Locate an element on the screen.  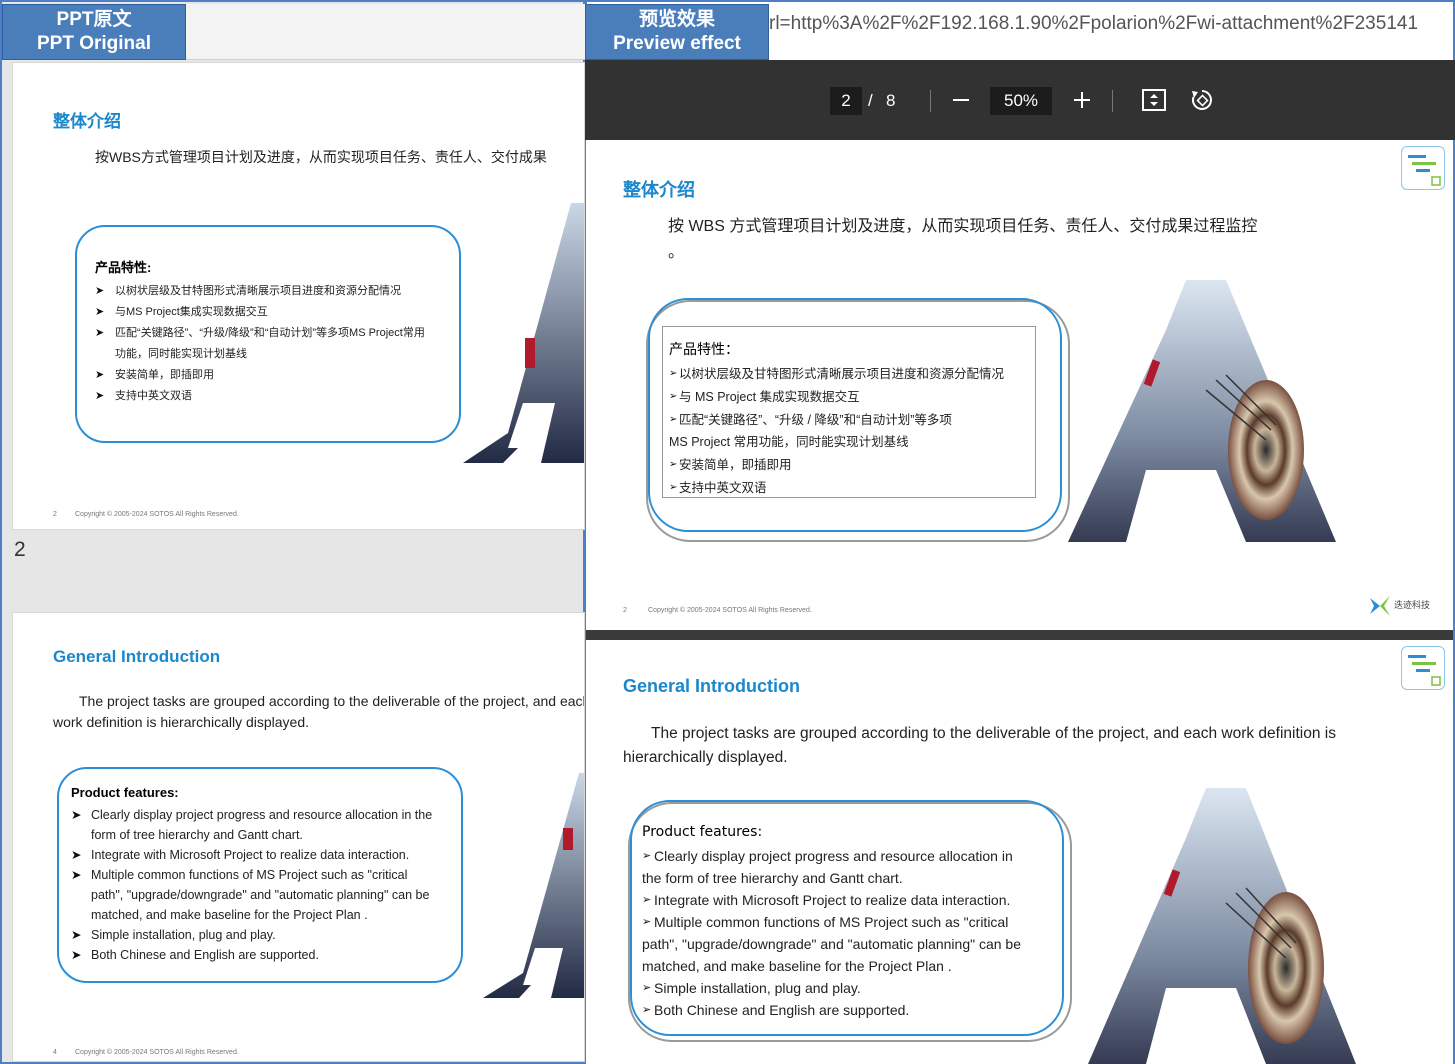
label-en: PPT Original is located at coordinates (94, 43).